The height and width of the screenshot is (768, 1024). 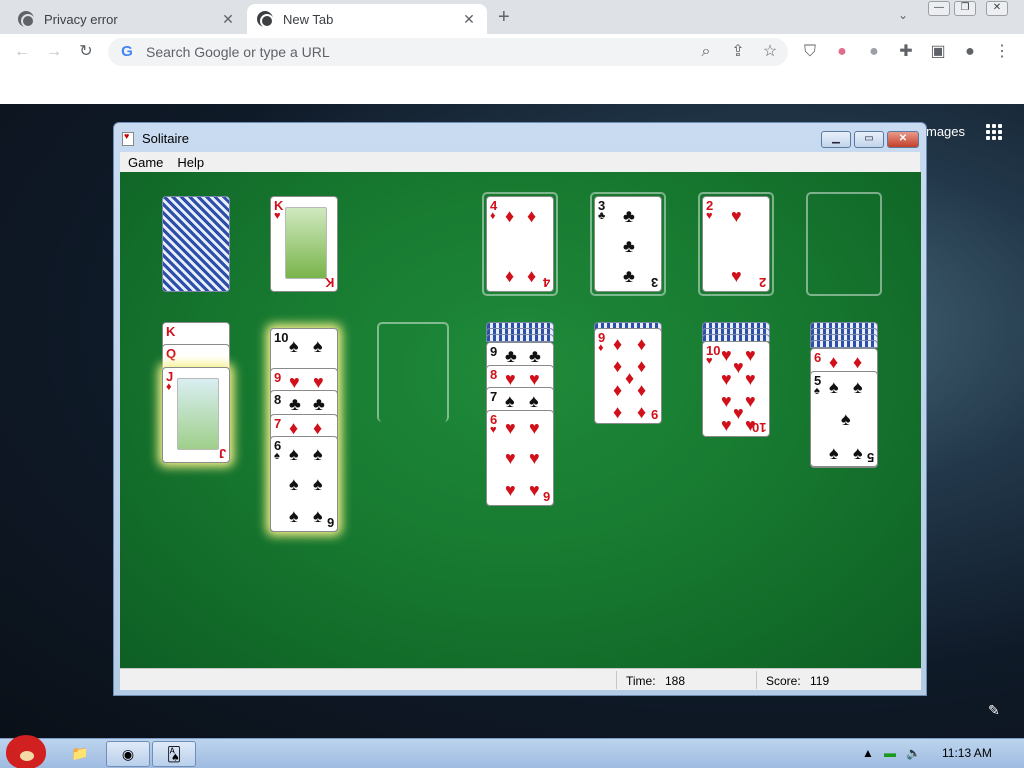 I want to click on foundation-card-2: 3 ♣ ♣ ♣ ♣ 3, so click(x=628, y=244).